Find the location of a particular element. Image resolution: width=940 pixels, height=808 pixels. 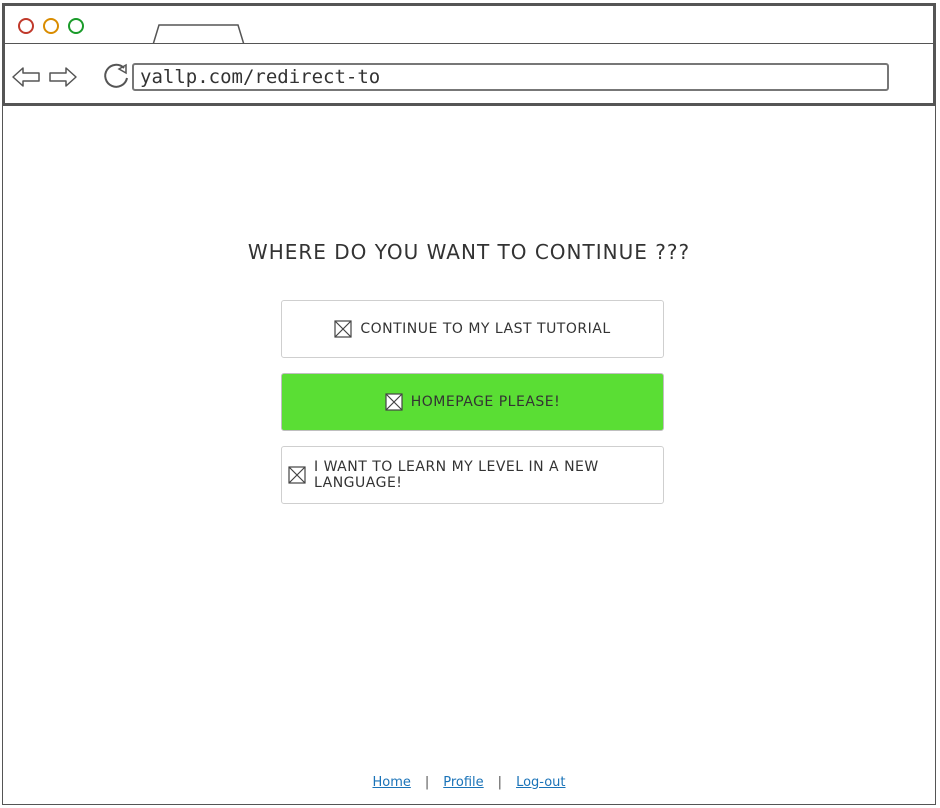

continue-last-tutorial-label: CONTINUE TO MY LAST TUTORIAL is located at coordinates (485, 329).